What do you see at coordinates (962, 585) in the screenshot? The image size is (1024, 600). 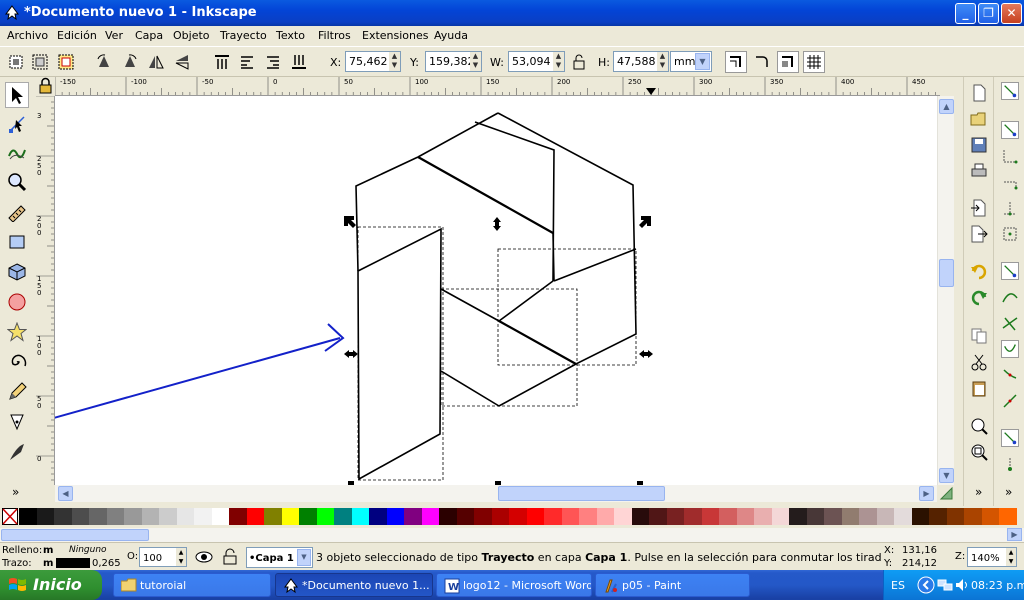 I see `speaker-icon` at bounding box center [962, 585].